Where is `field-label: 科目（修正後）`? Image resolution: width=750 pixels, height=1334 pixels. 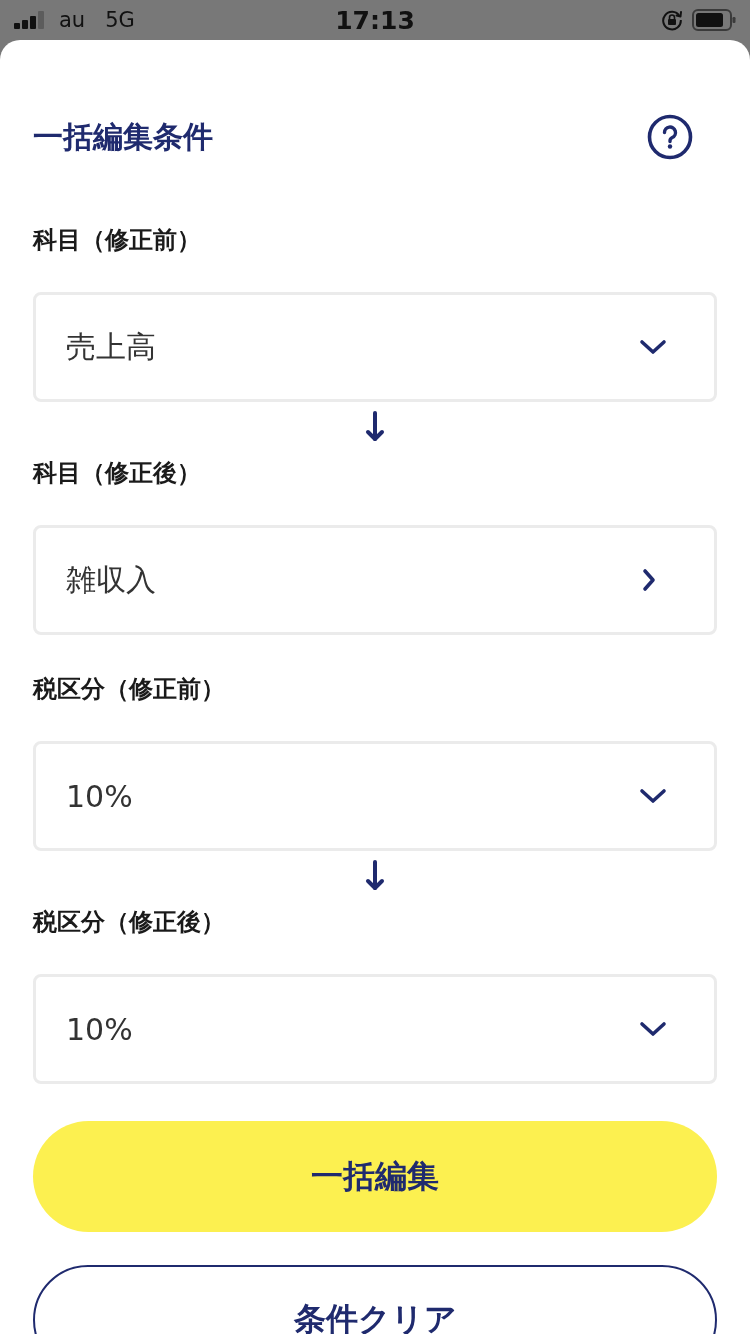
field-label: 科目（修正後） is located at coordinates (117, 473).